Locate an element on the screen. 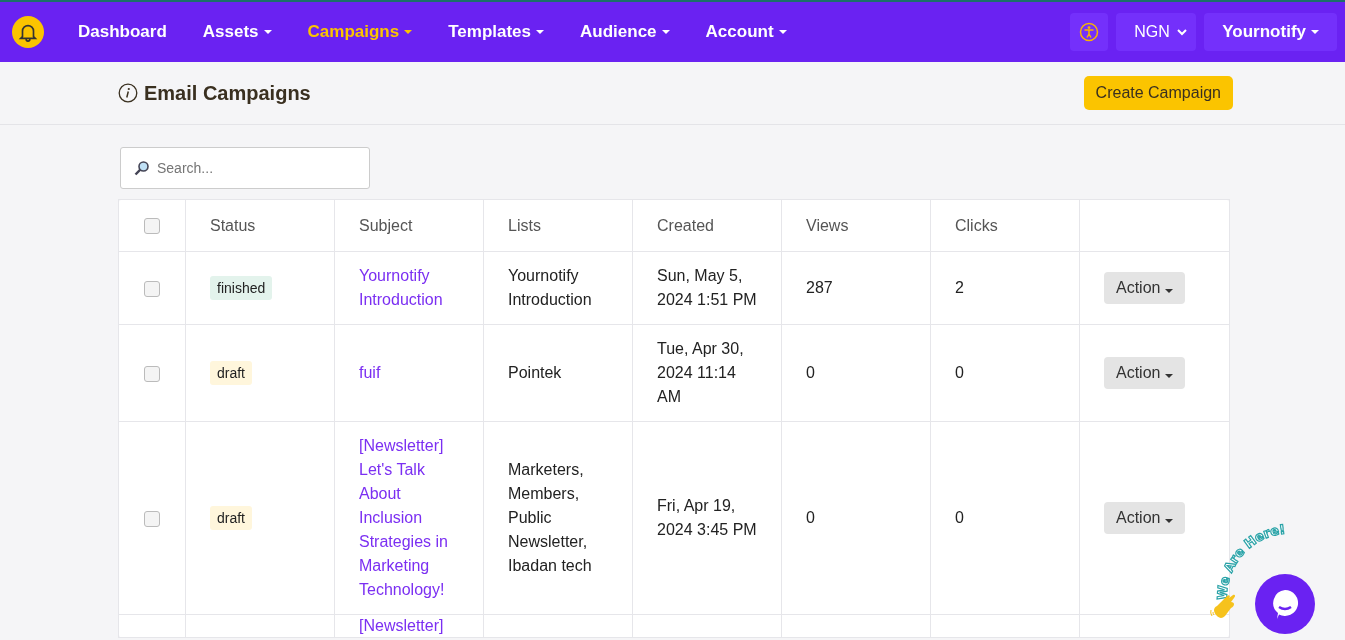 The height and width of the screenshot is (640, 1345). create-campaign-button: Create Campaign is located at coordinates (1158, 93).